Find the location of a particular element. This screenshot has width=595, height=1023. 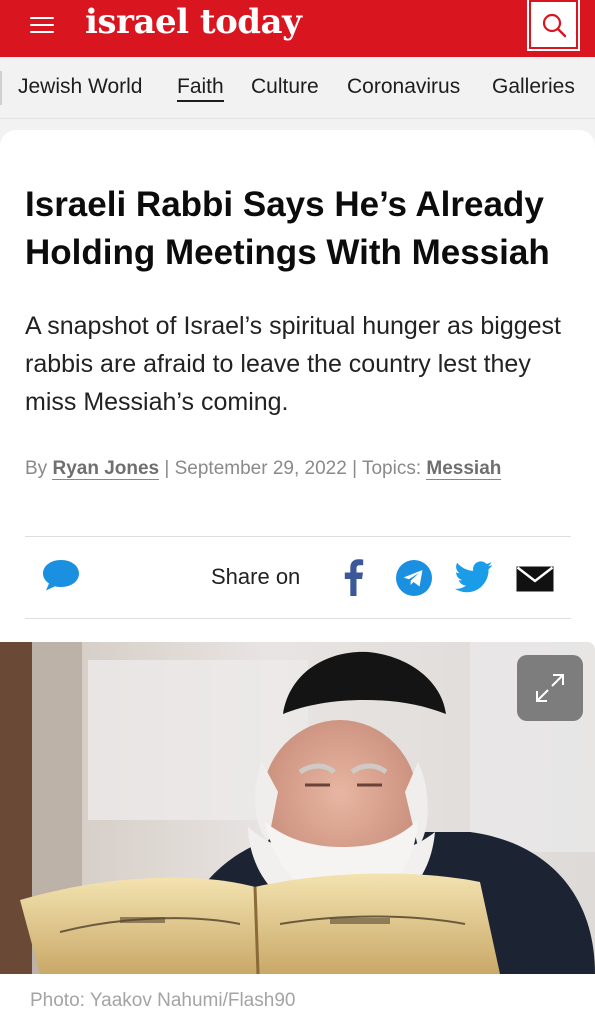

email-icon is located at coordinates (535, 579).